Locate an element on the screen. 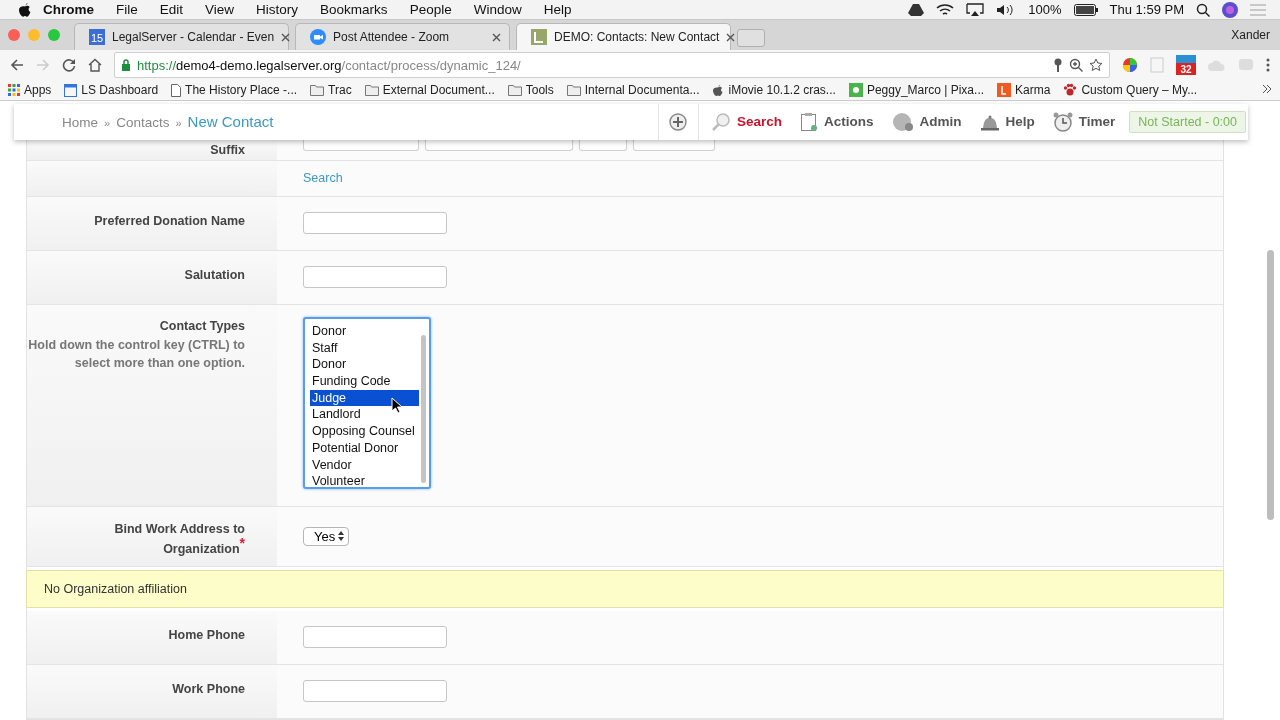 The image size is (1280, 720). list-option: Opposing Counsel is located at coordinates (364, 431).